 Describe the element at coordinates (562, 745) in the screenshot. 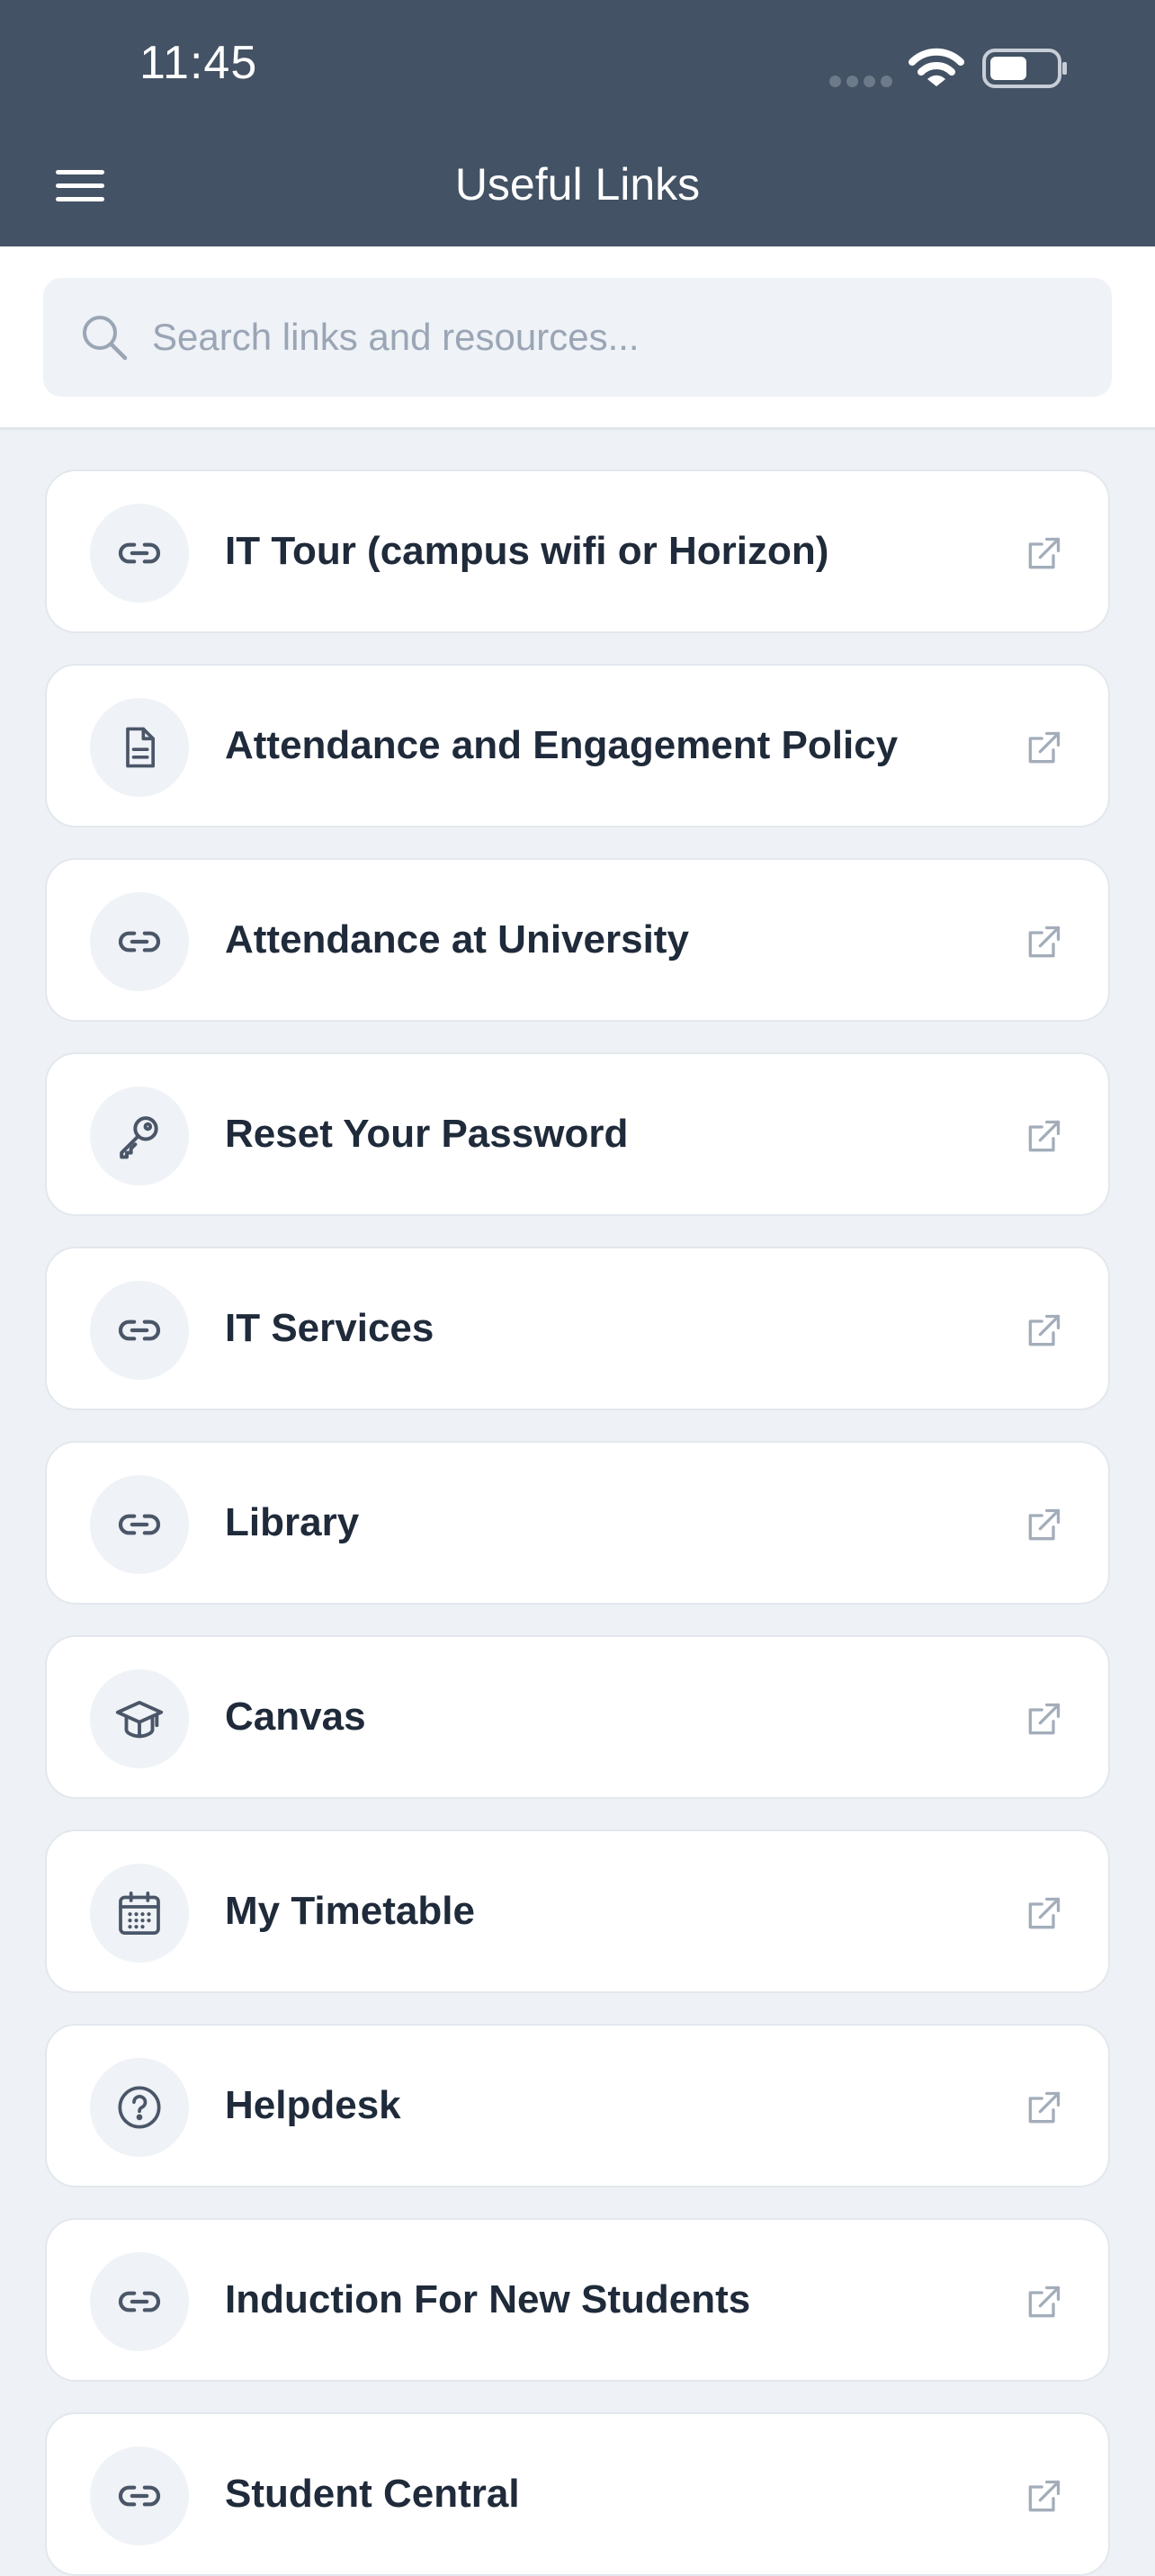

I see `list-item-label: Attendance and Engagement Policy` at that location.